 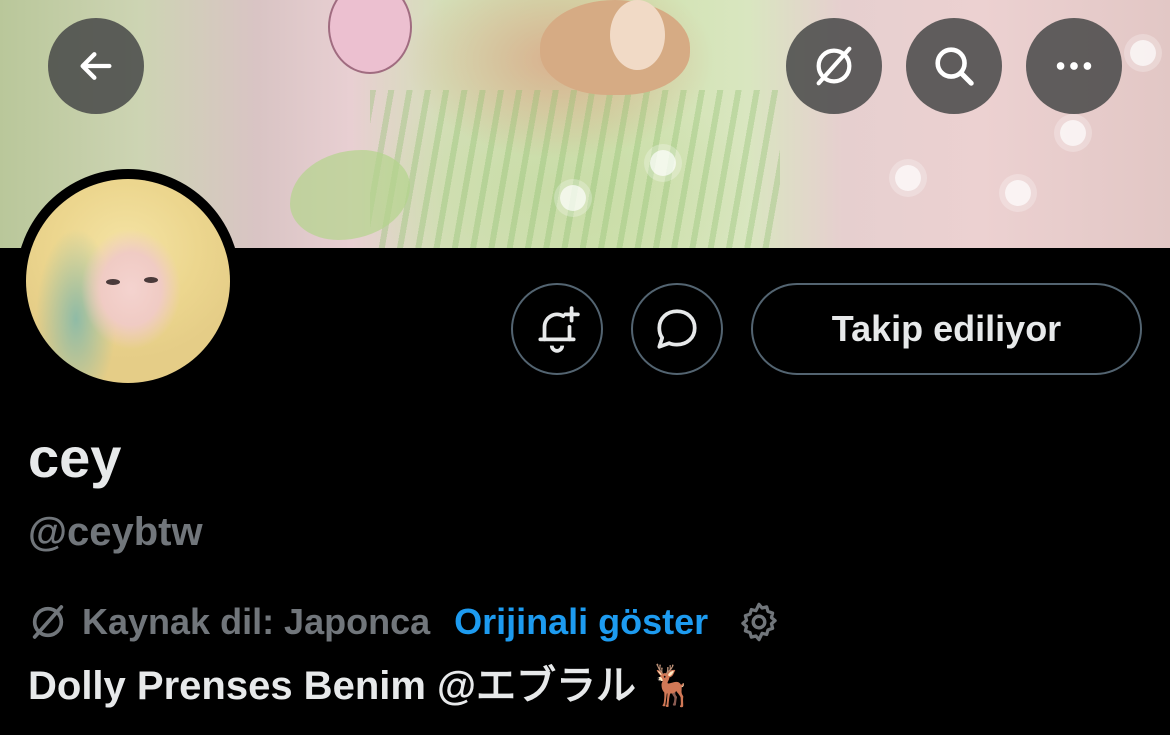 I want to click on avatar, so click(x=128, y=281).